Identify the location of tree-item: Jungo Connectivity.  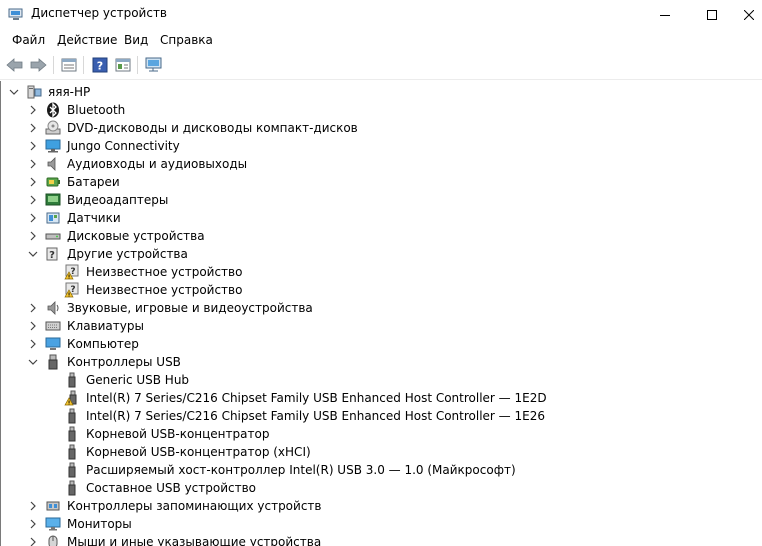
(381, 146).